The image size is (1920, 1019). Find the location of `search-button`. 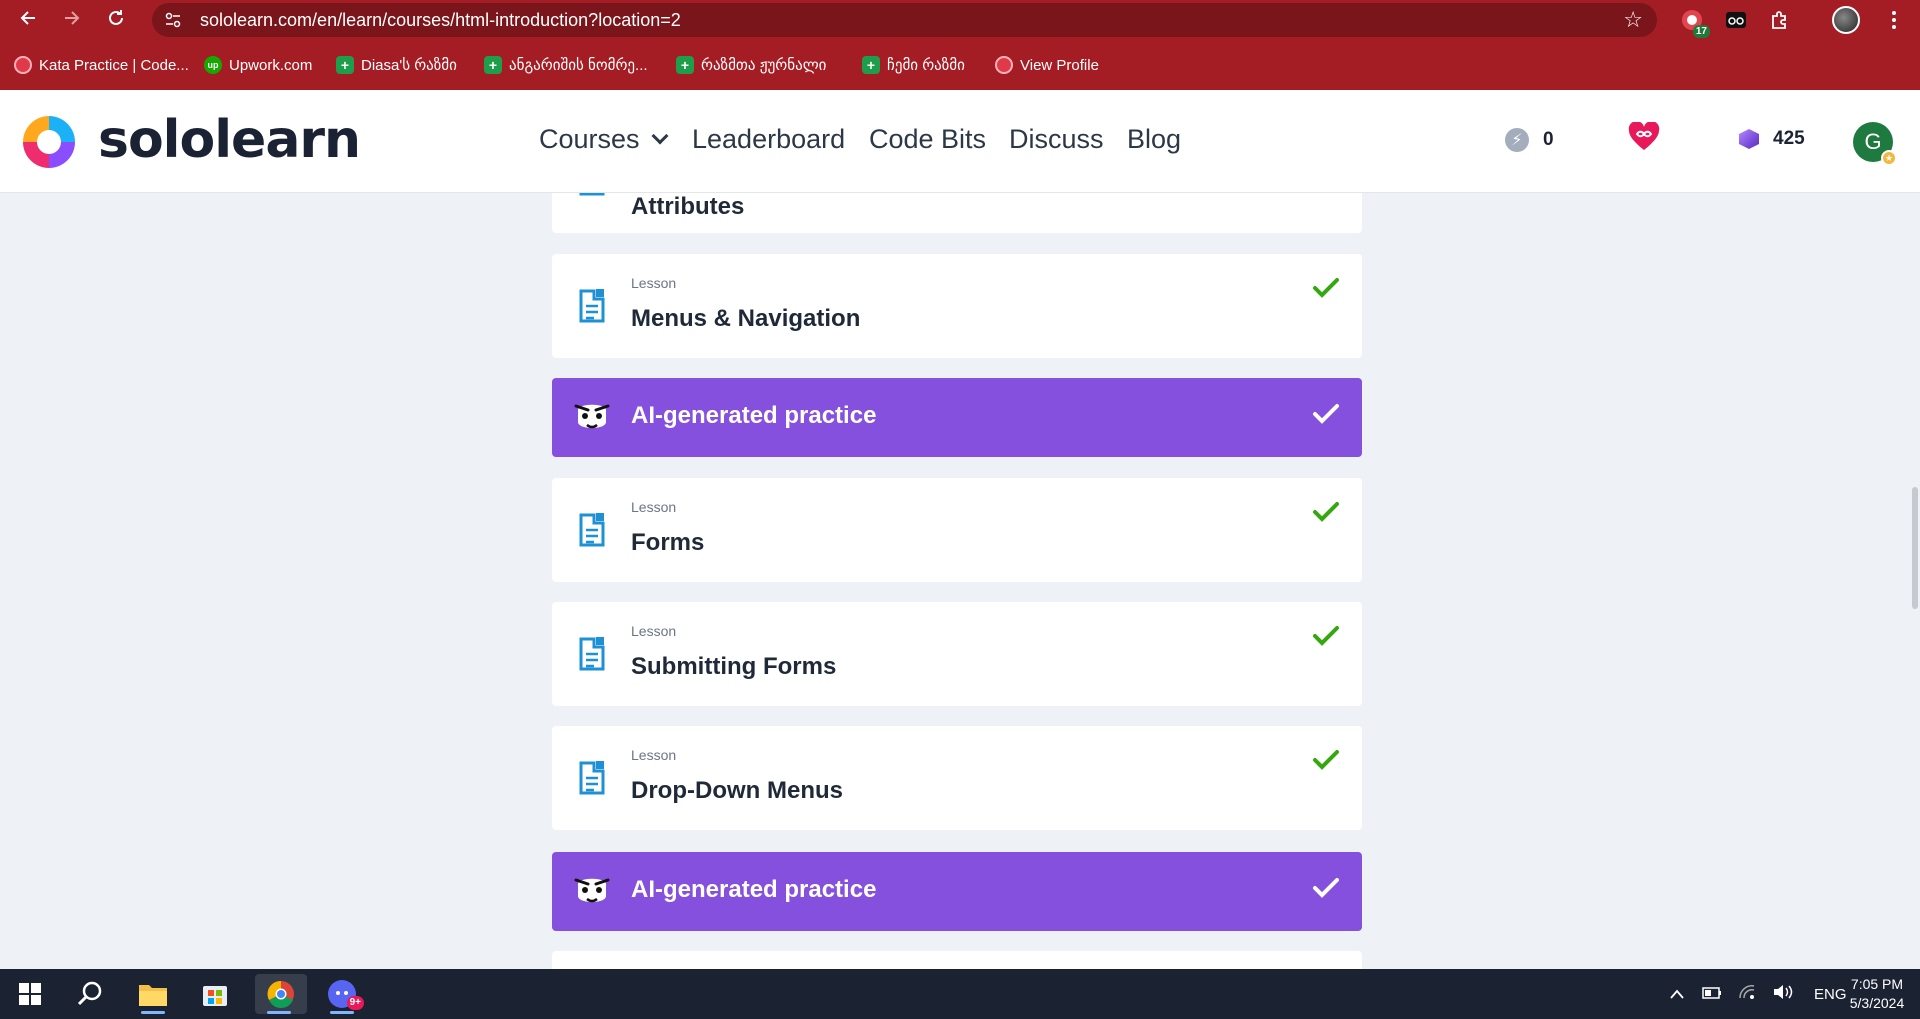

search-button is located at coordinates (90, 994).